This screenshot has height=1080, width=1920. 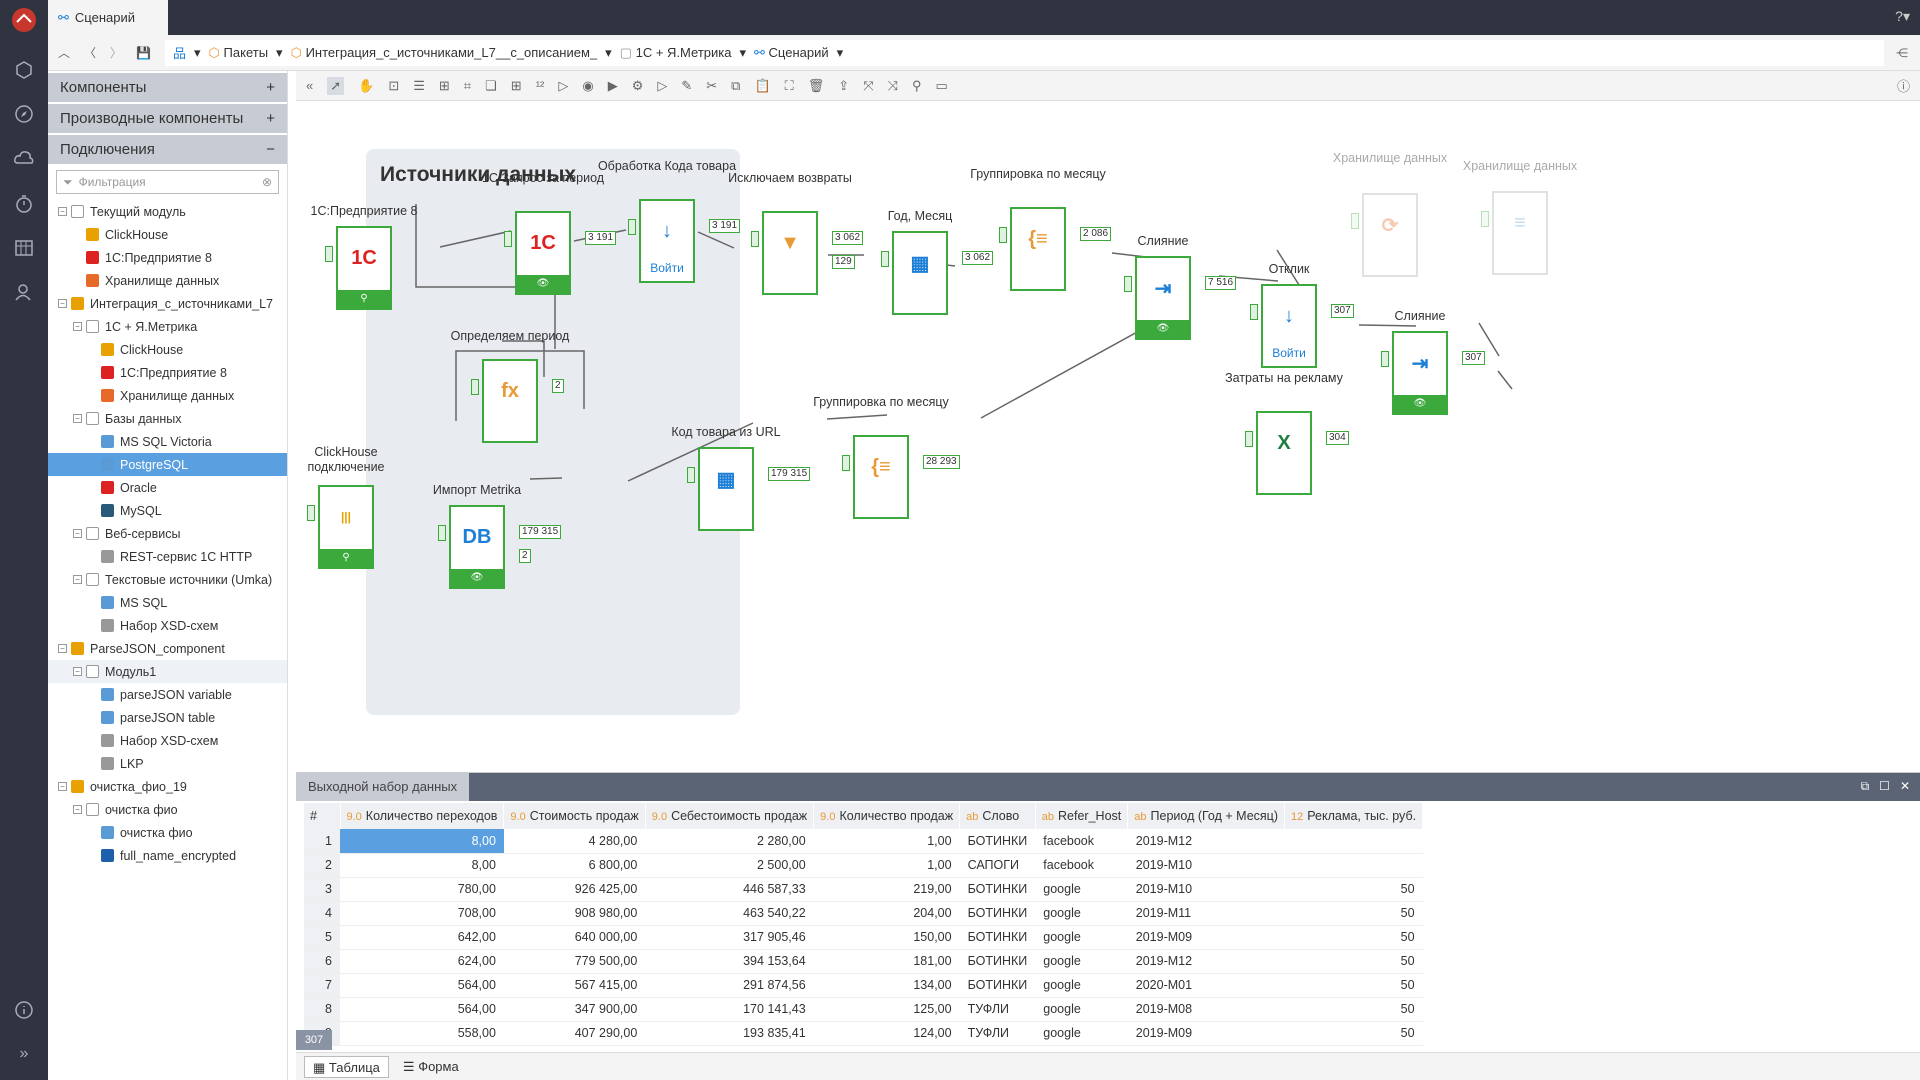 I want to click on tree-item: − Базы данных, so click(x=167, y=418).